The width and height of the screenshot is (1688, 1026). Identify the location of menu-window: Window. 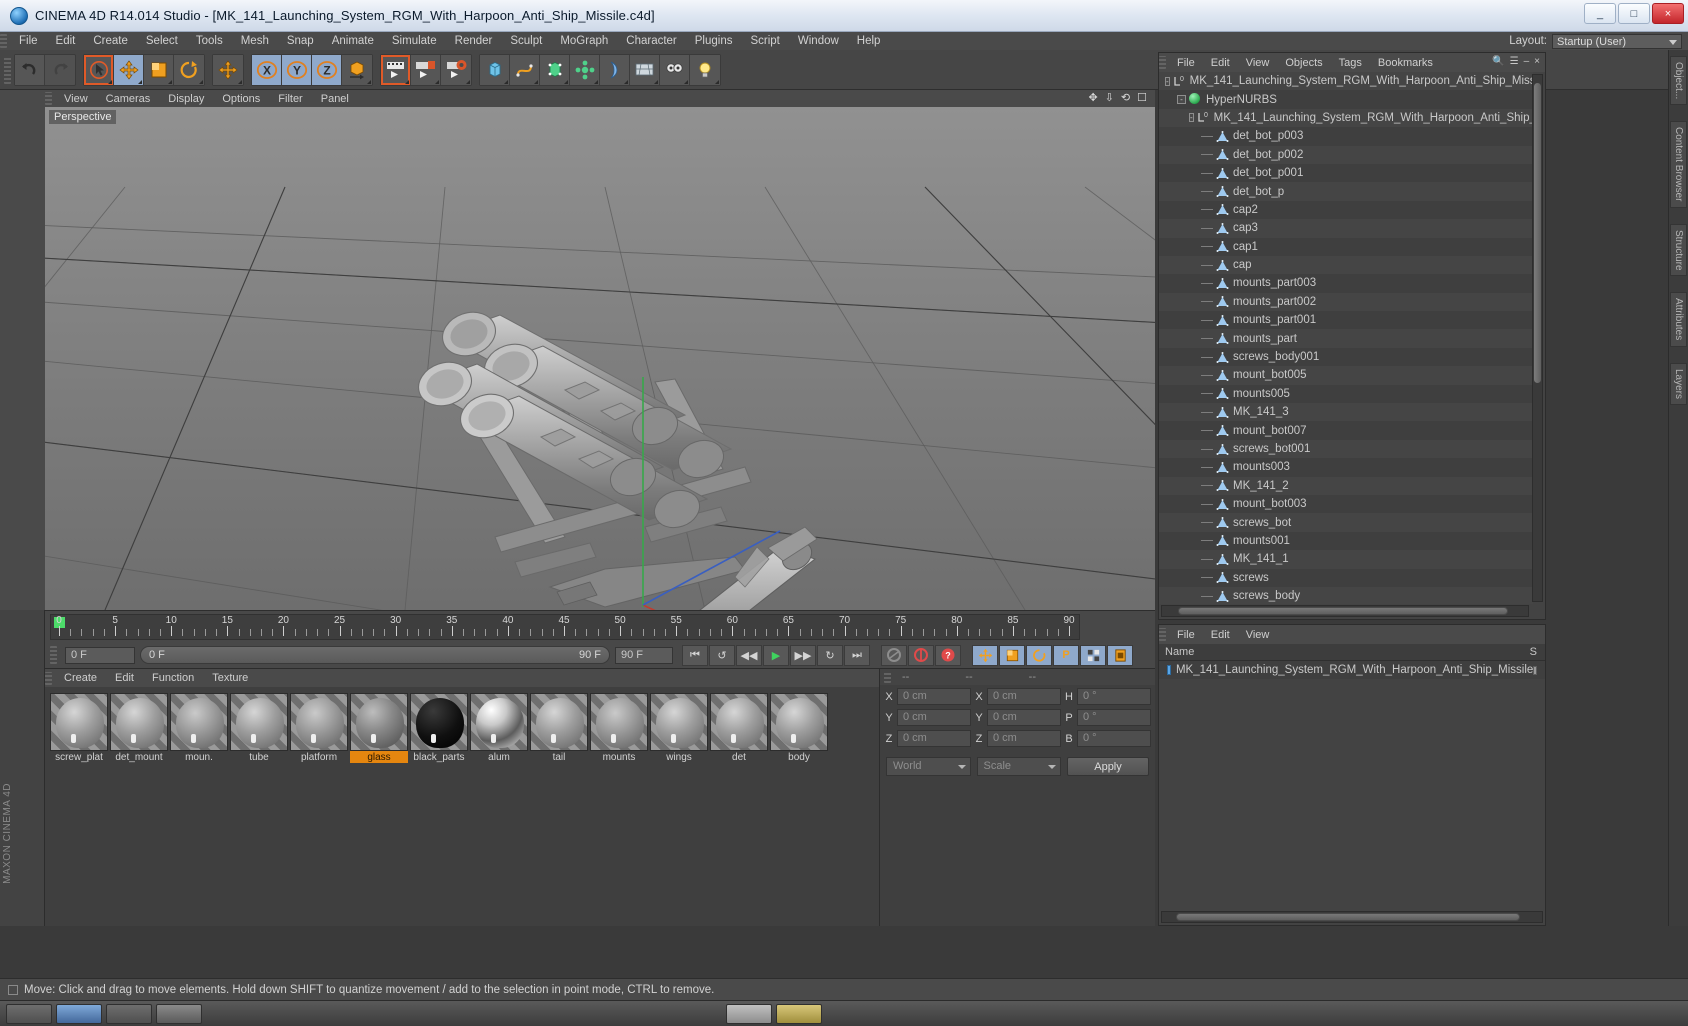
(818, 41).